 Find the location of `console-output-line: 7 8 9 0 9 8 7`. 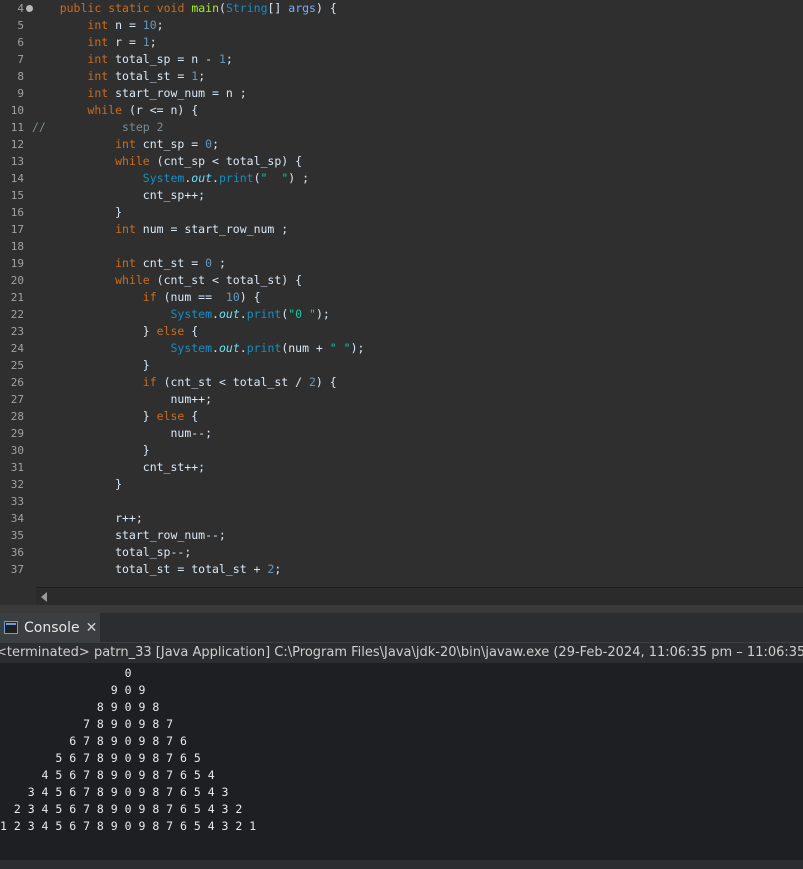

console-output-line: 7 8 9 0 9 8 7 is located at coordinates (87, 724).